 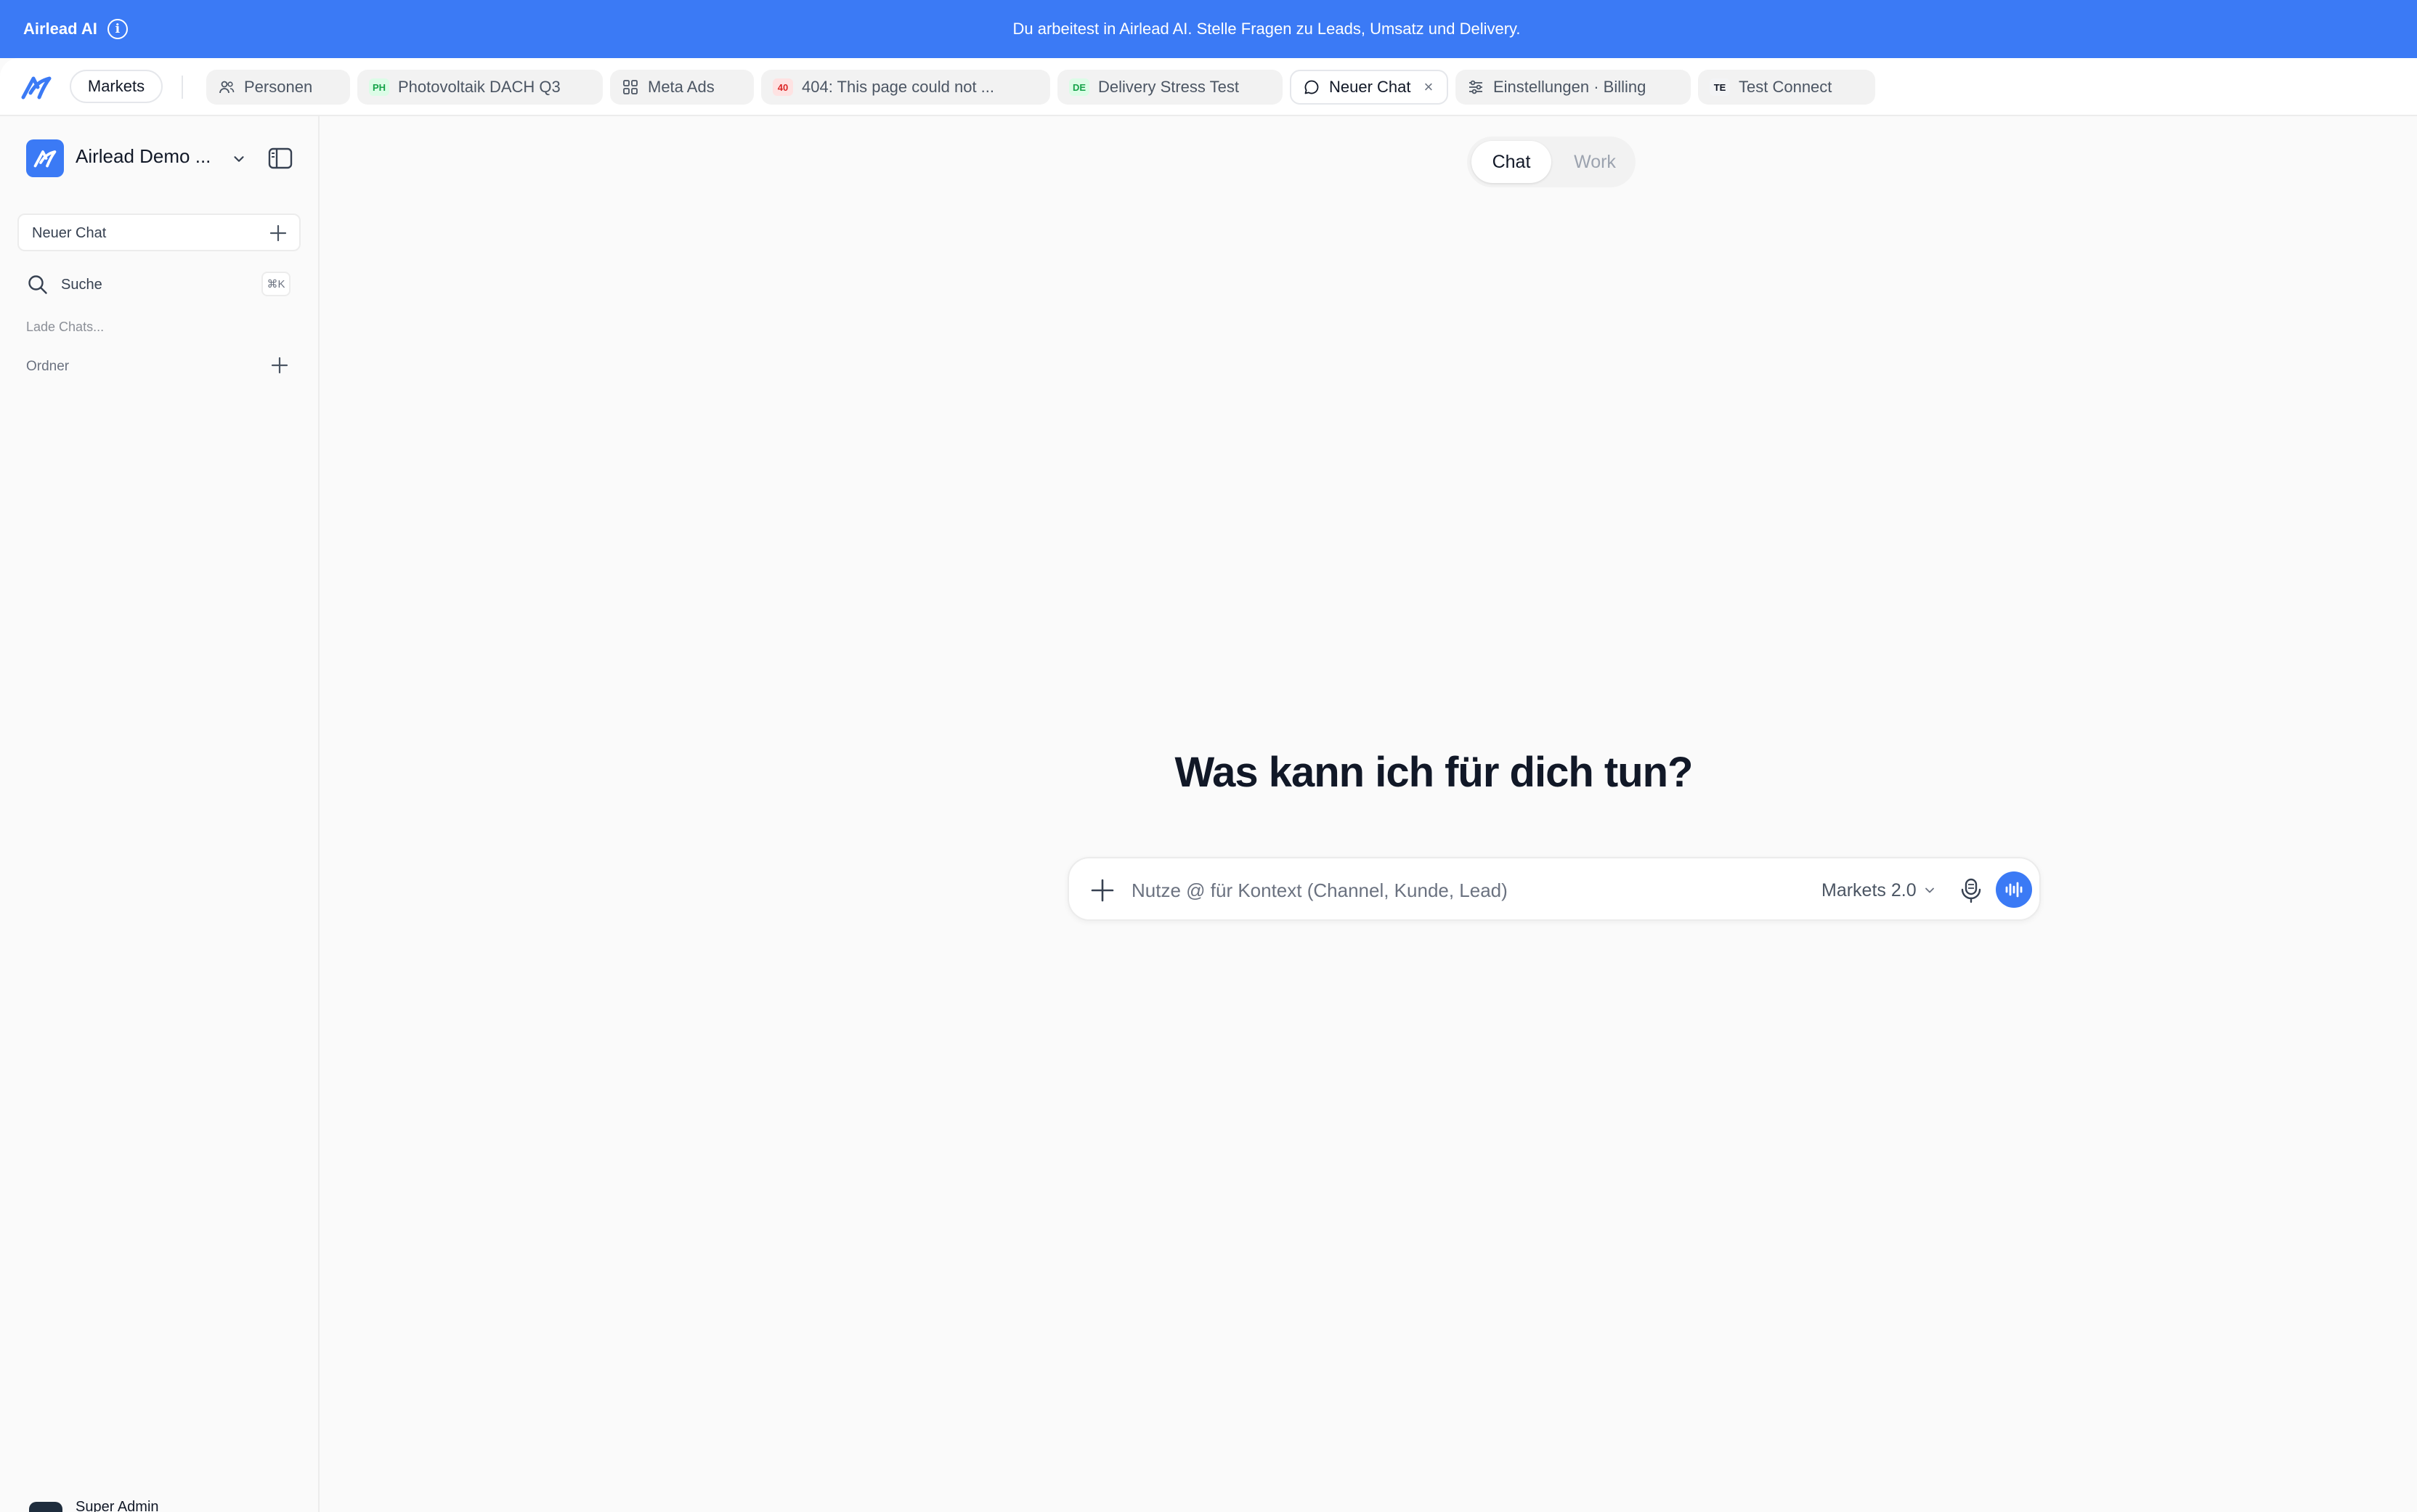 I want to click on tab-meta-ads: Meta Ads, so click(x=682, y=87).